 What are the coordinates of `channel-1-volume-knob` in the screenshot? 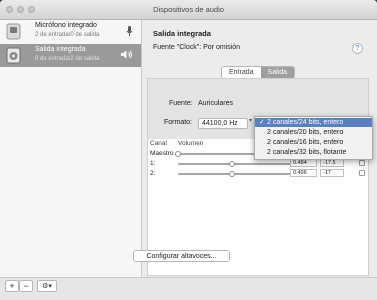 It's located at (232, 164).